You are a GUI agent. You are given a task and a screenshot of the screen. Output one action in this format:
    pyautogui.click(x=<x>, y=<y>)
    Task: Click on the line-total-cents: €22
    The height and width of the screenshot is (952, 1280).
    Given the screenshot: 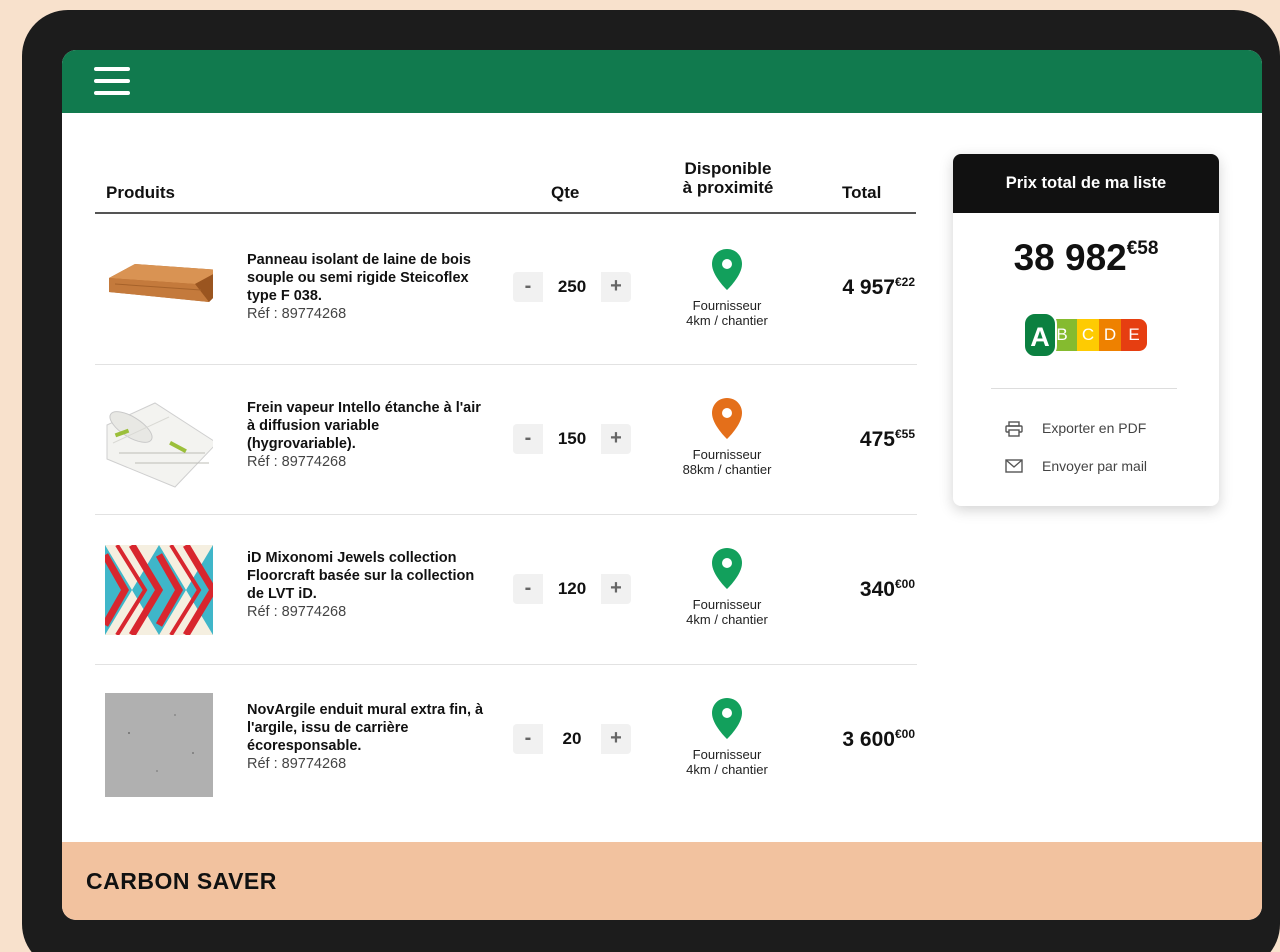 What is the action you would take?
    pyautogui.click(x=904, y=282)
    